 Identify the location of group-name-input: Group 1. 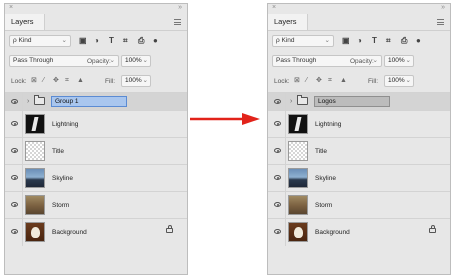
(89, 101).